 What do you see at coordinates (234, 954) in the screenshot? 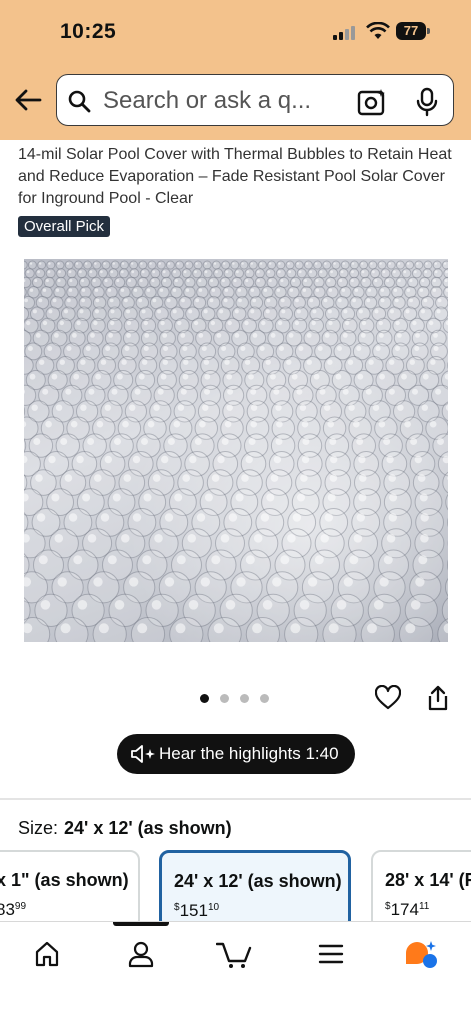
I see `cart-icon` at bounding box center [234, 954].